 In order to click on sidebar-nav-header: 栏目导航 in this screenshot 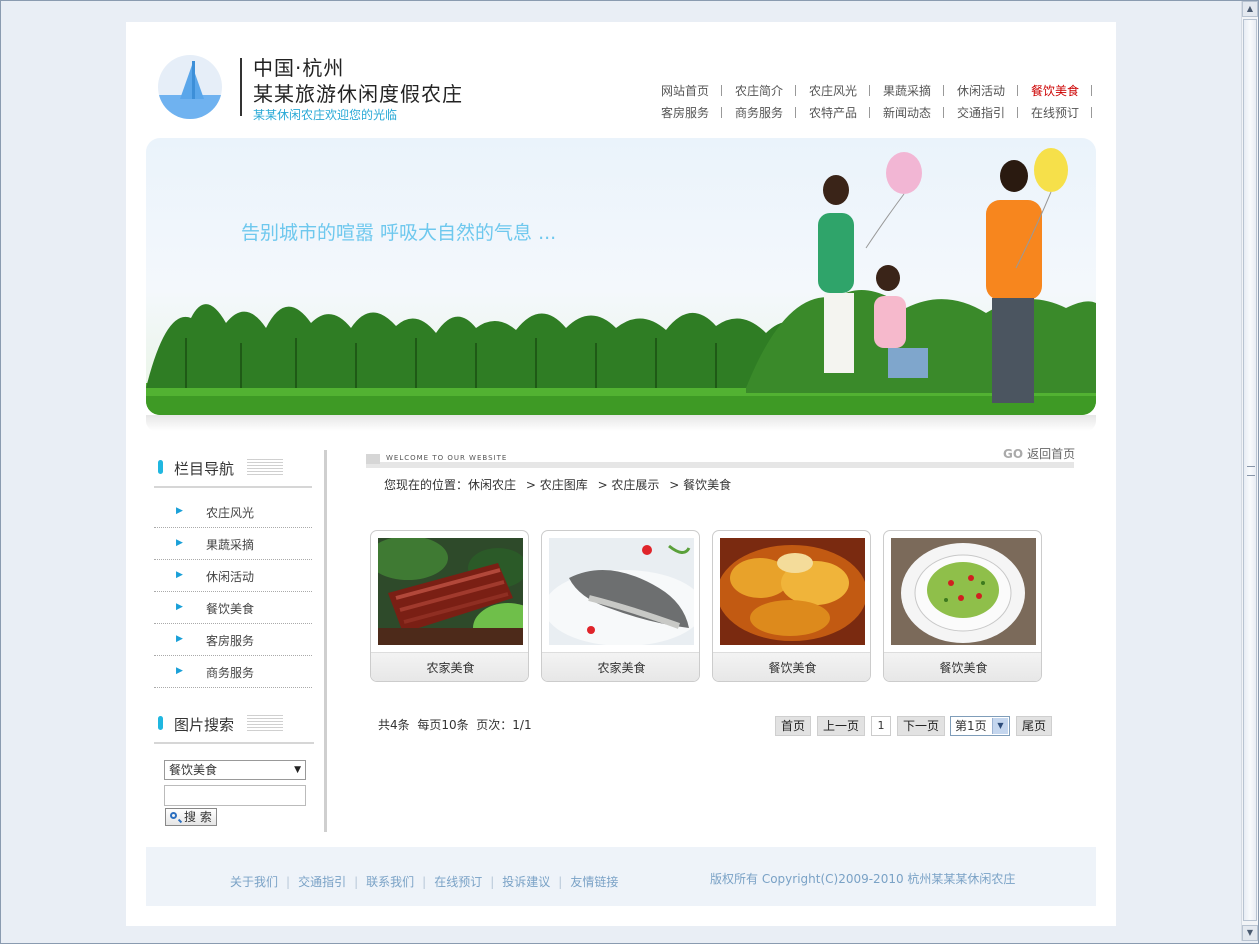, I will do `click(240, 470)`.